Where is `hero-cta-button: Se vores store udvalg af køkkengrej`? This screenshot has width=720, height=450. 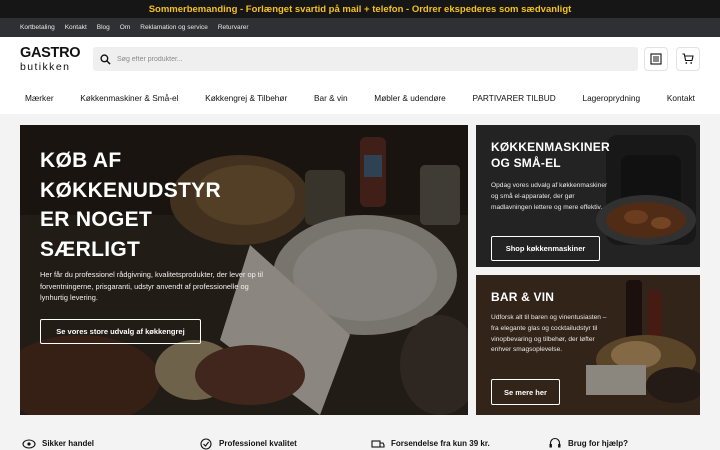 hero-cta-button: Se vores store udvalg af køkkengrej is located at coordinates (120, 331).